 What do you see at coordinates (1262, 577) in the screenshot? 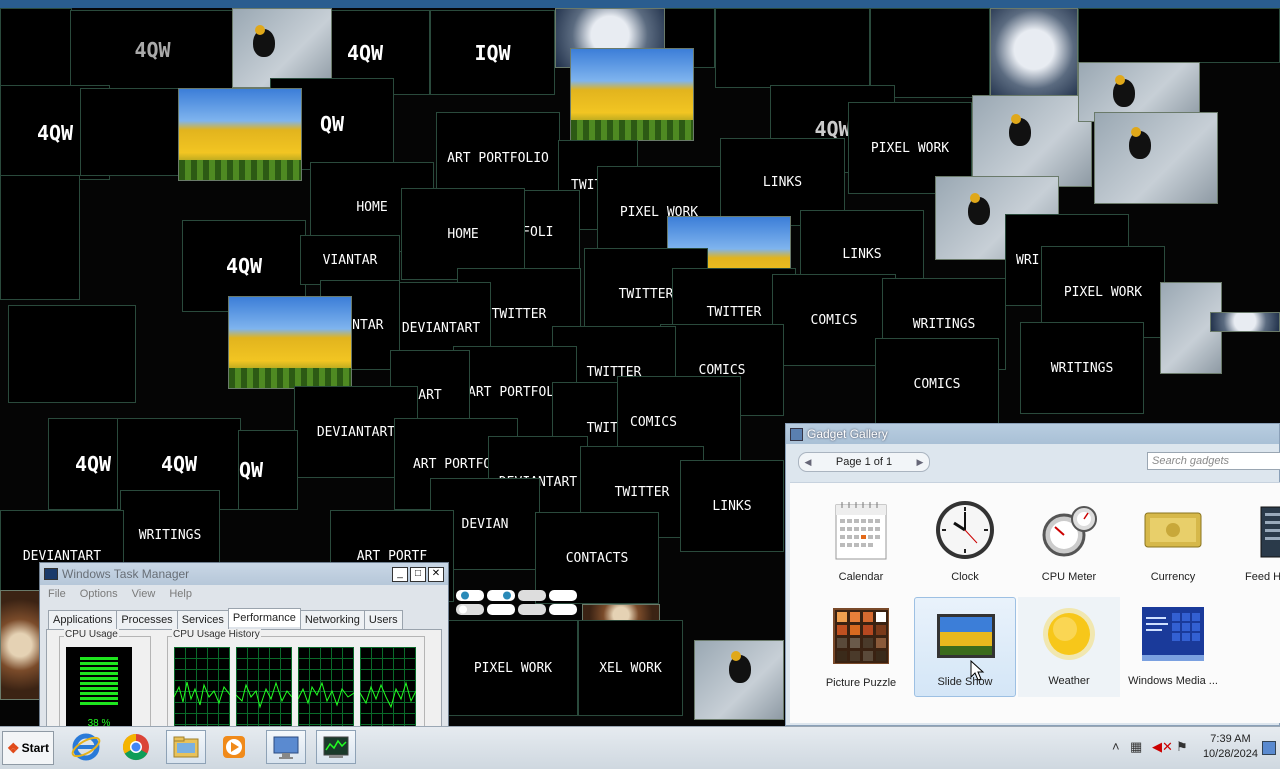
I see `gadget-label: Feed He` at bounding box center [1262, 577].